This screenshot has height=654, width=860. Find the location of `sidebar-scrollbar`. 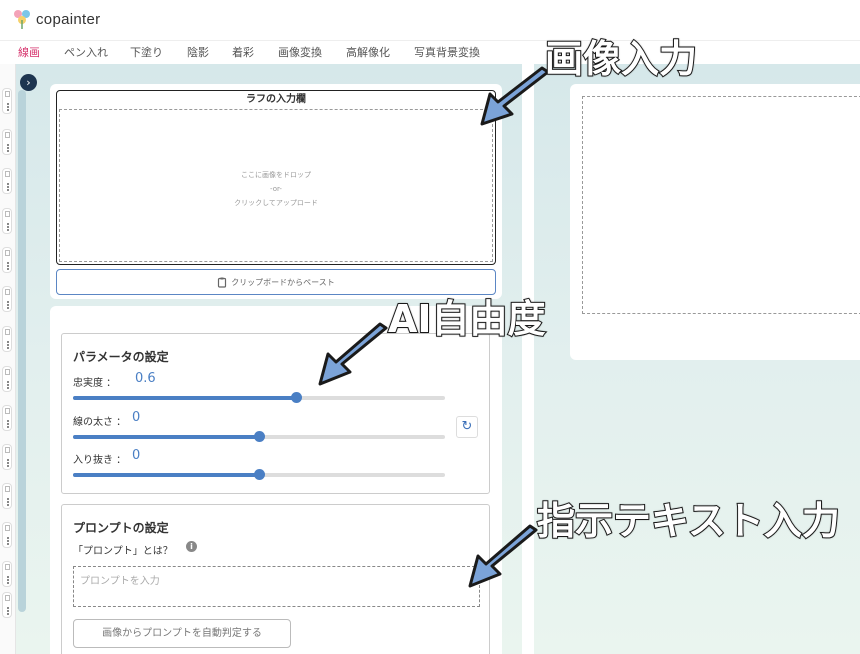

sidebar-scrollbar is located at coordinates (22, 351).